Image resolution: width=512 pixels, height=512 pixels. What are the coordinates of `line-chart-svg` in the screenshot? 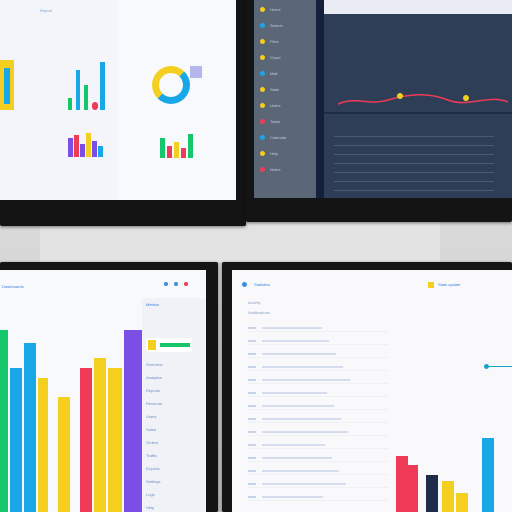 It's located at (423, 99).